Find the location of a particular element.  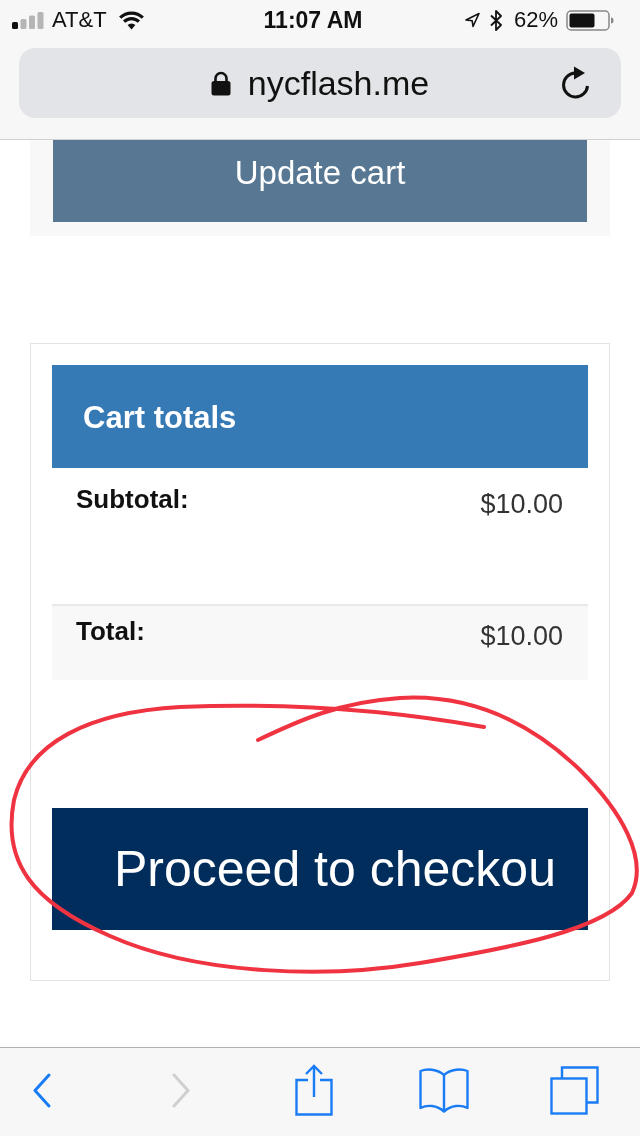

battery-icon is located at coordinates (590, 20).